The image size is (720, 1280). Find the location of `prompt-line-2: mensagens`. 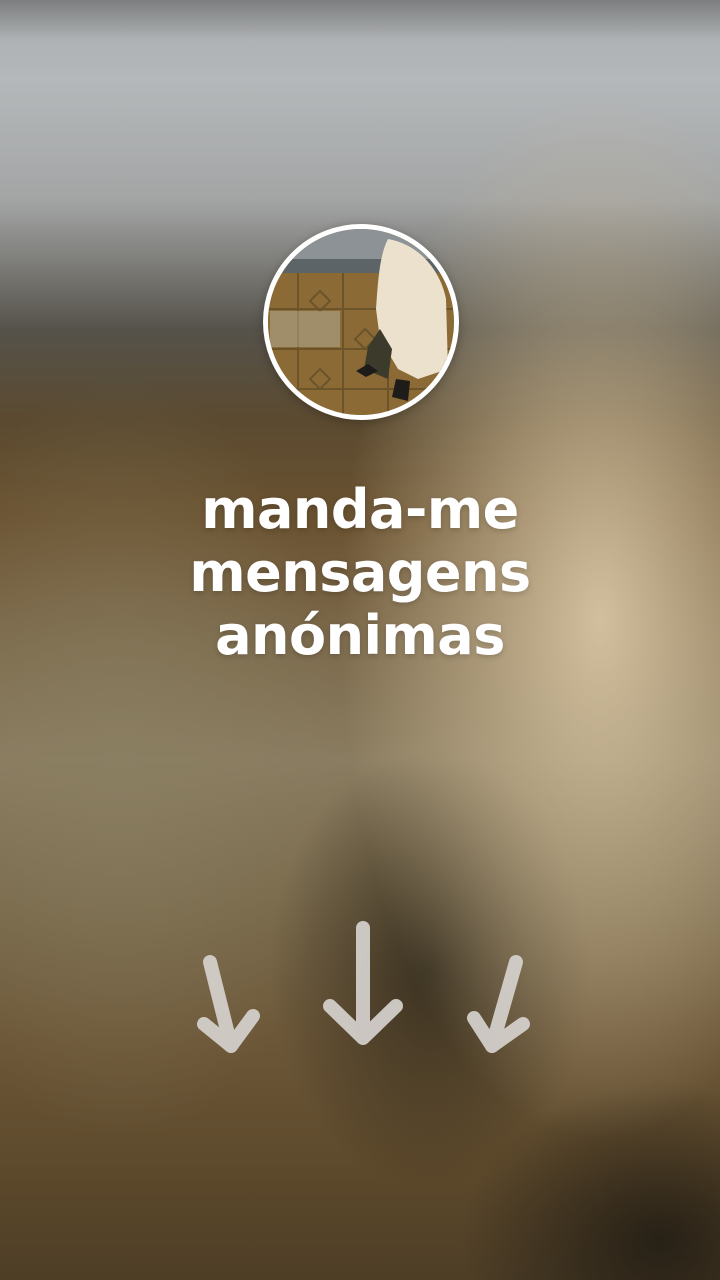

prompt-line-2: mensagens is located at coordinates (360, 572).